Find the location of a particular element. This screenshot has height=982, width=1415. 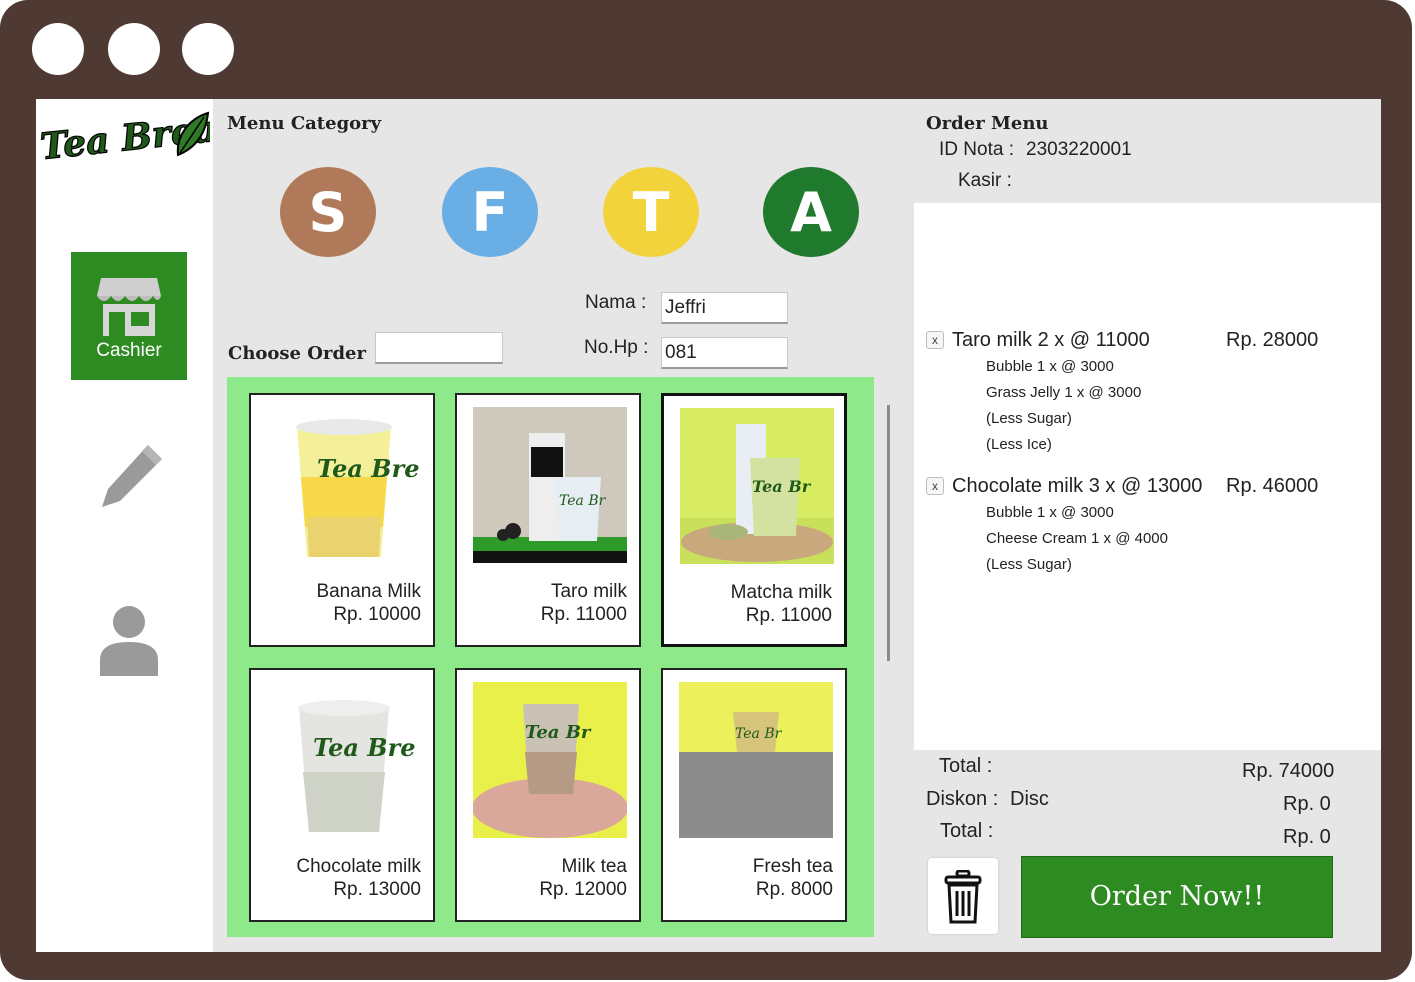

nav-cashier: Cashier is located at coordinates (129, 316).